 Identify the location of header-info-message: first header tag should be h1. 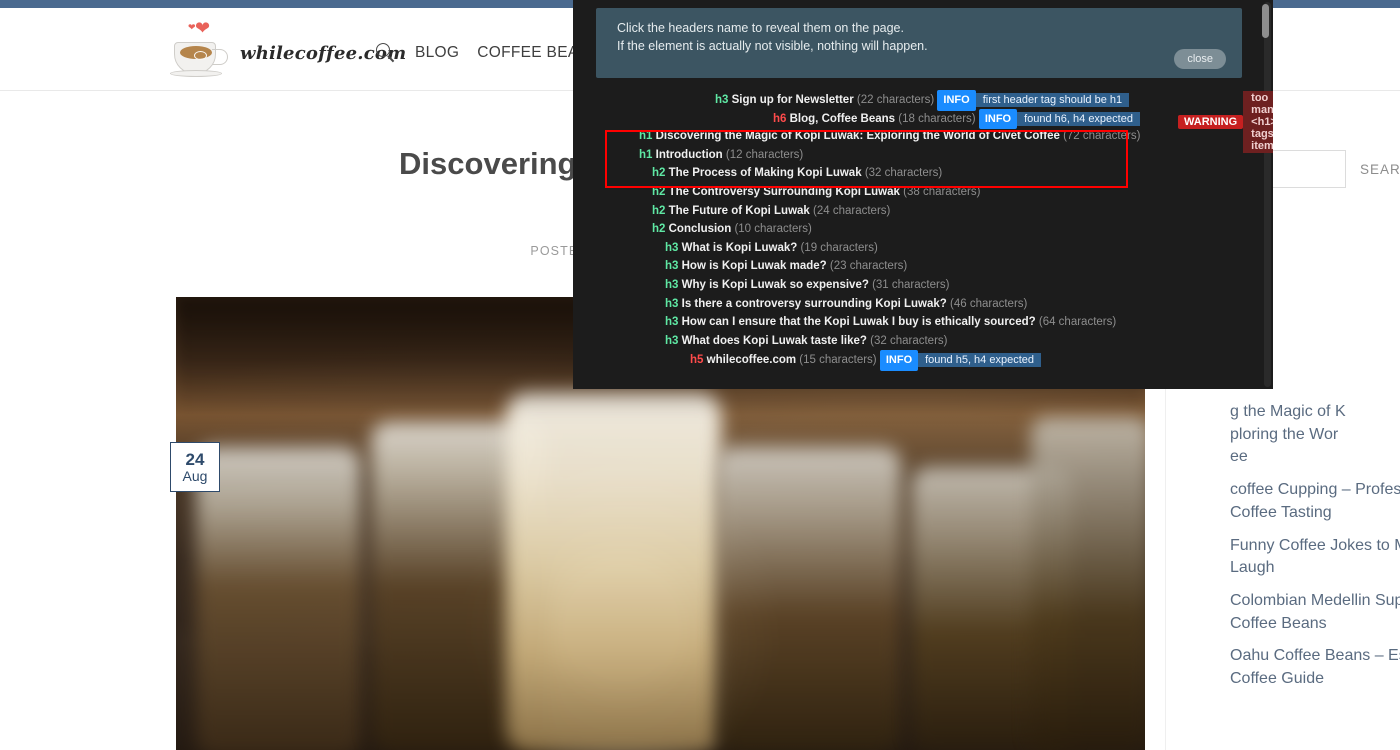
(1052, 100).